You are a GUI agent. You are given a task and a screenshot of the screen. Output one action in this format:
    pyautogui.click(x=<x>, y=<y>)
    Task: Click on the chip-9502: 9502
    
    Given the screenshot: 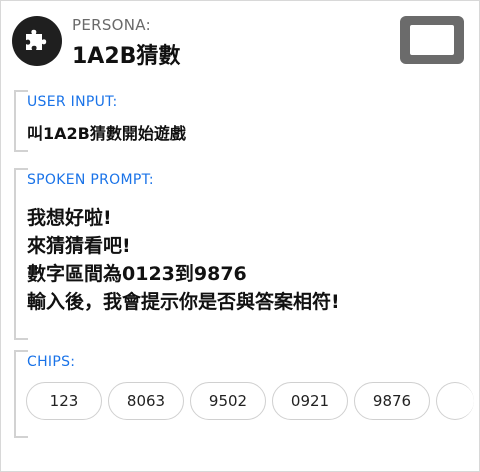 What is the action you would take?
    pyautogui.click(x=228, y=401)
    